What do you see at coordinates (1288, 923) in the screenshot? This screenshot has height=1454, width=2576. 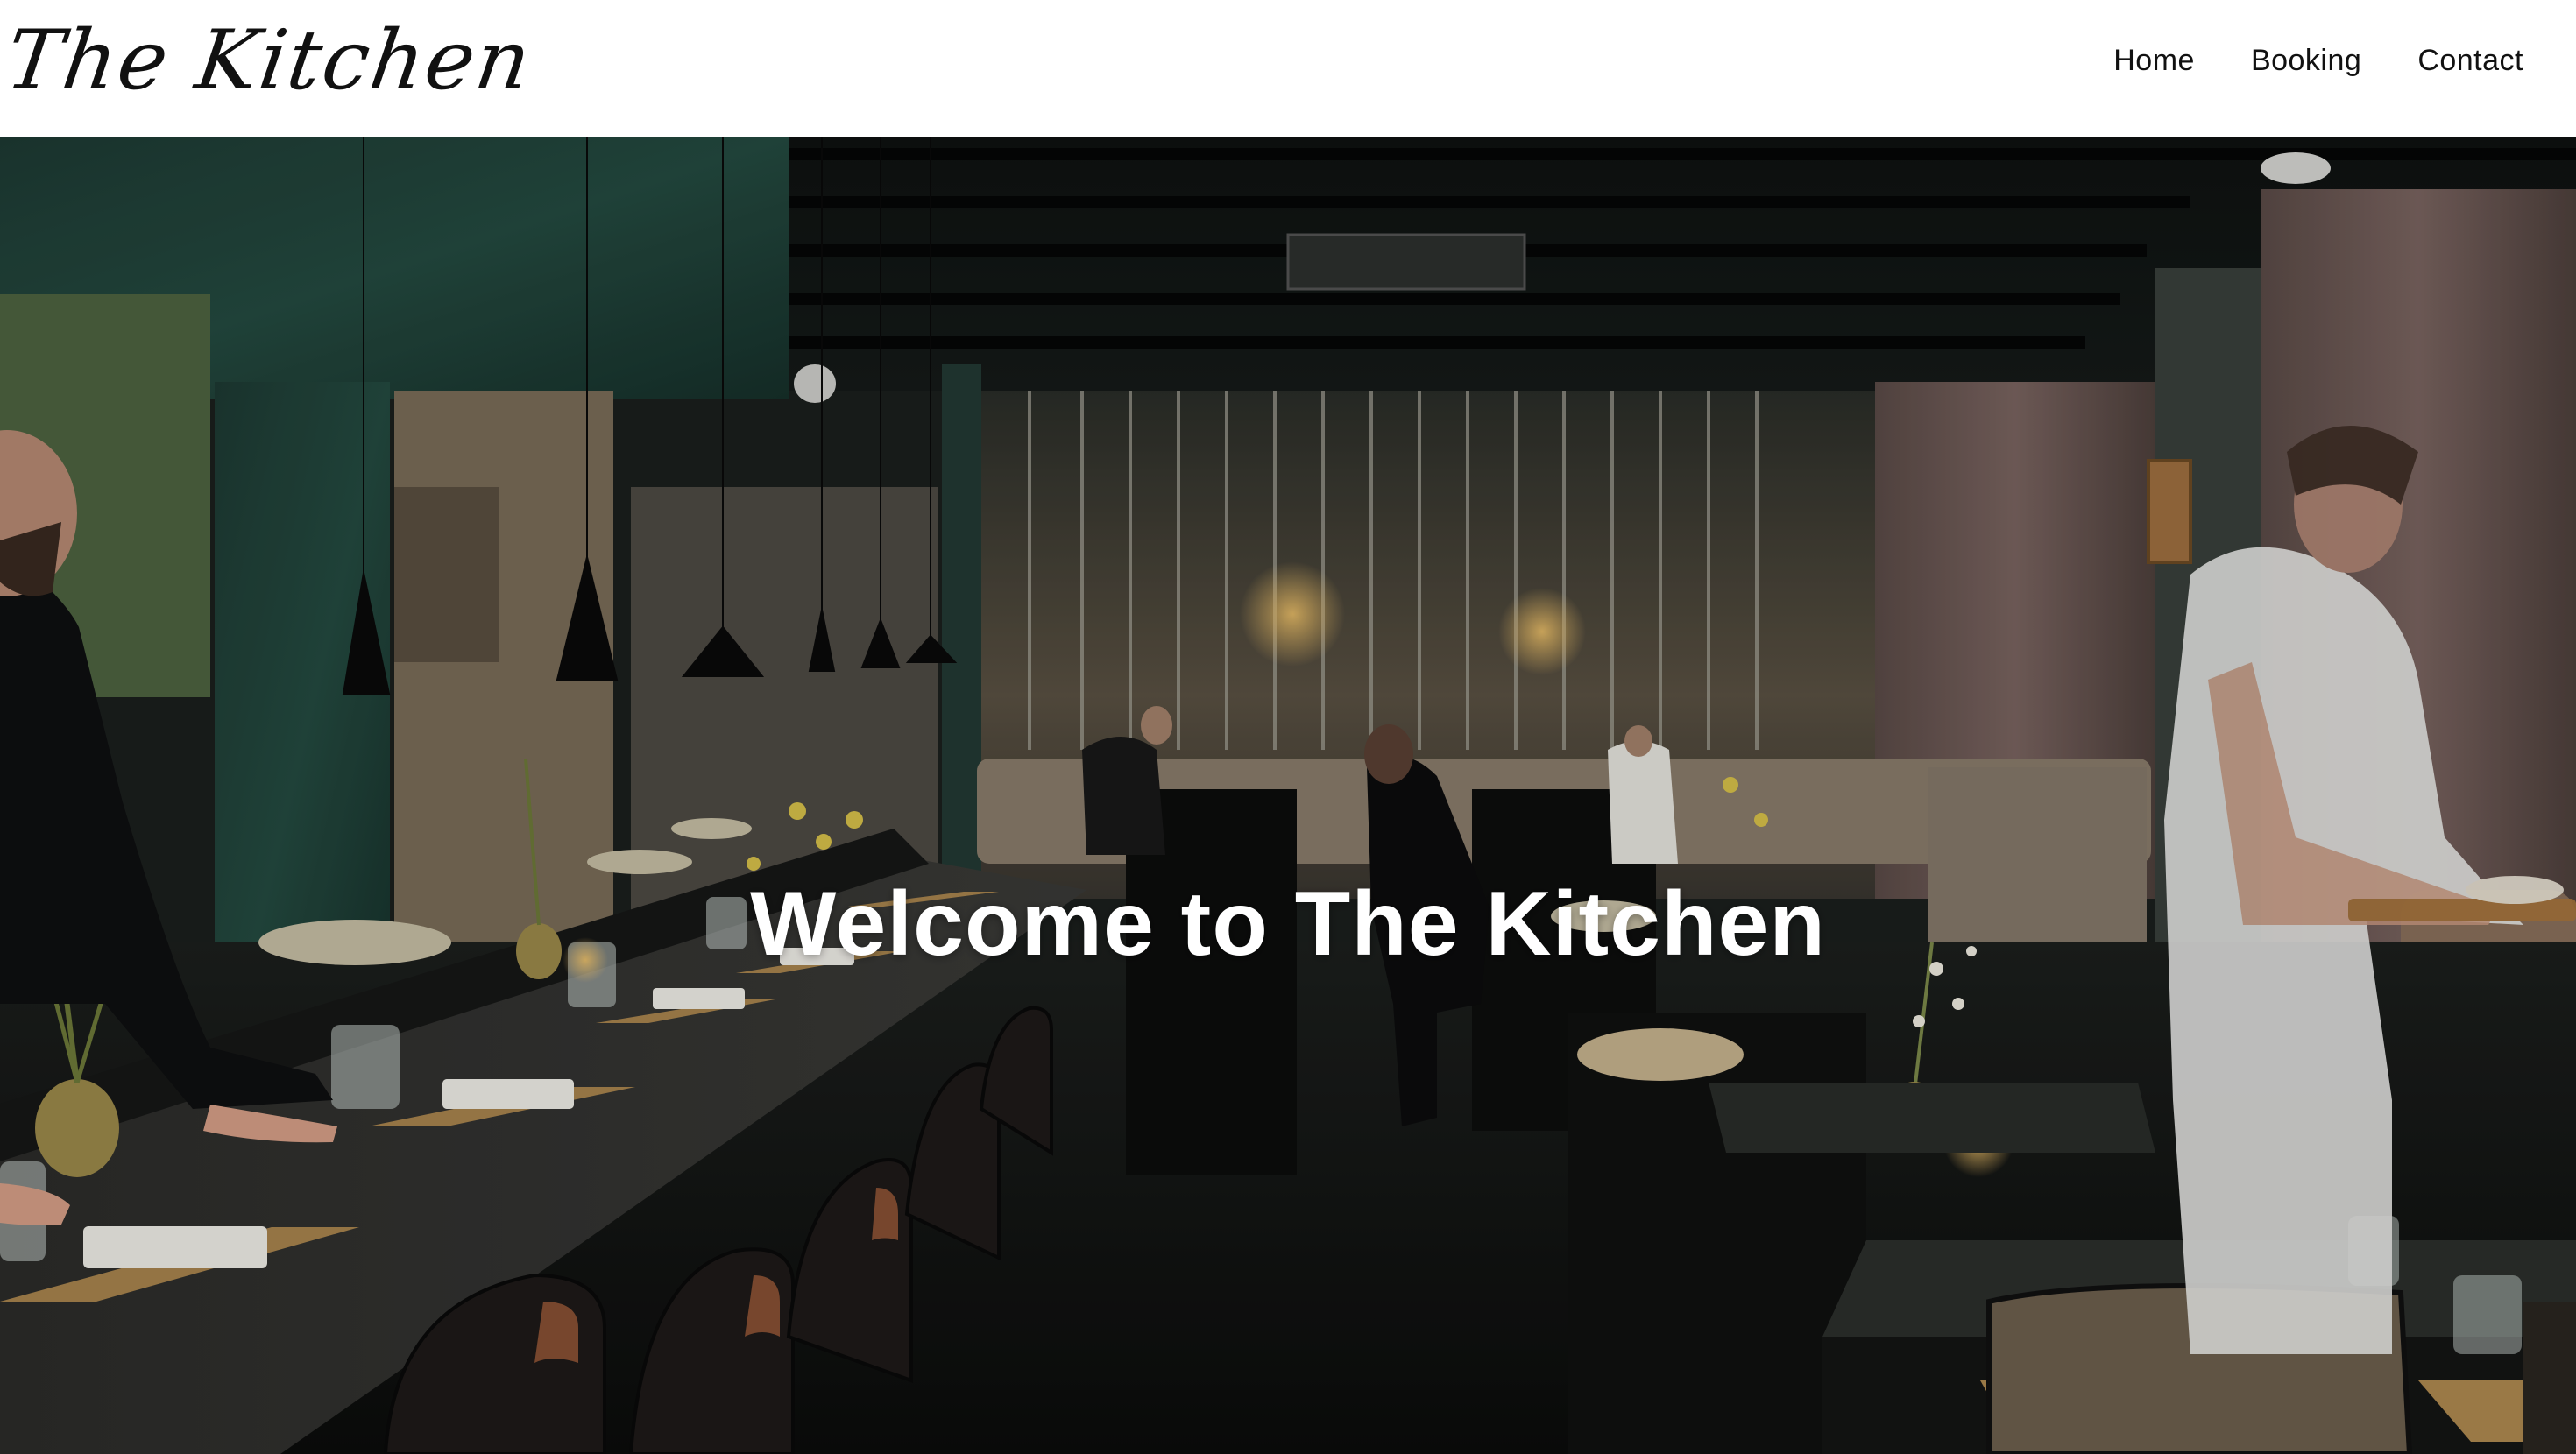 I see `hero-title: Welcome to The Kitchen` at bounding box center [1288, 923].